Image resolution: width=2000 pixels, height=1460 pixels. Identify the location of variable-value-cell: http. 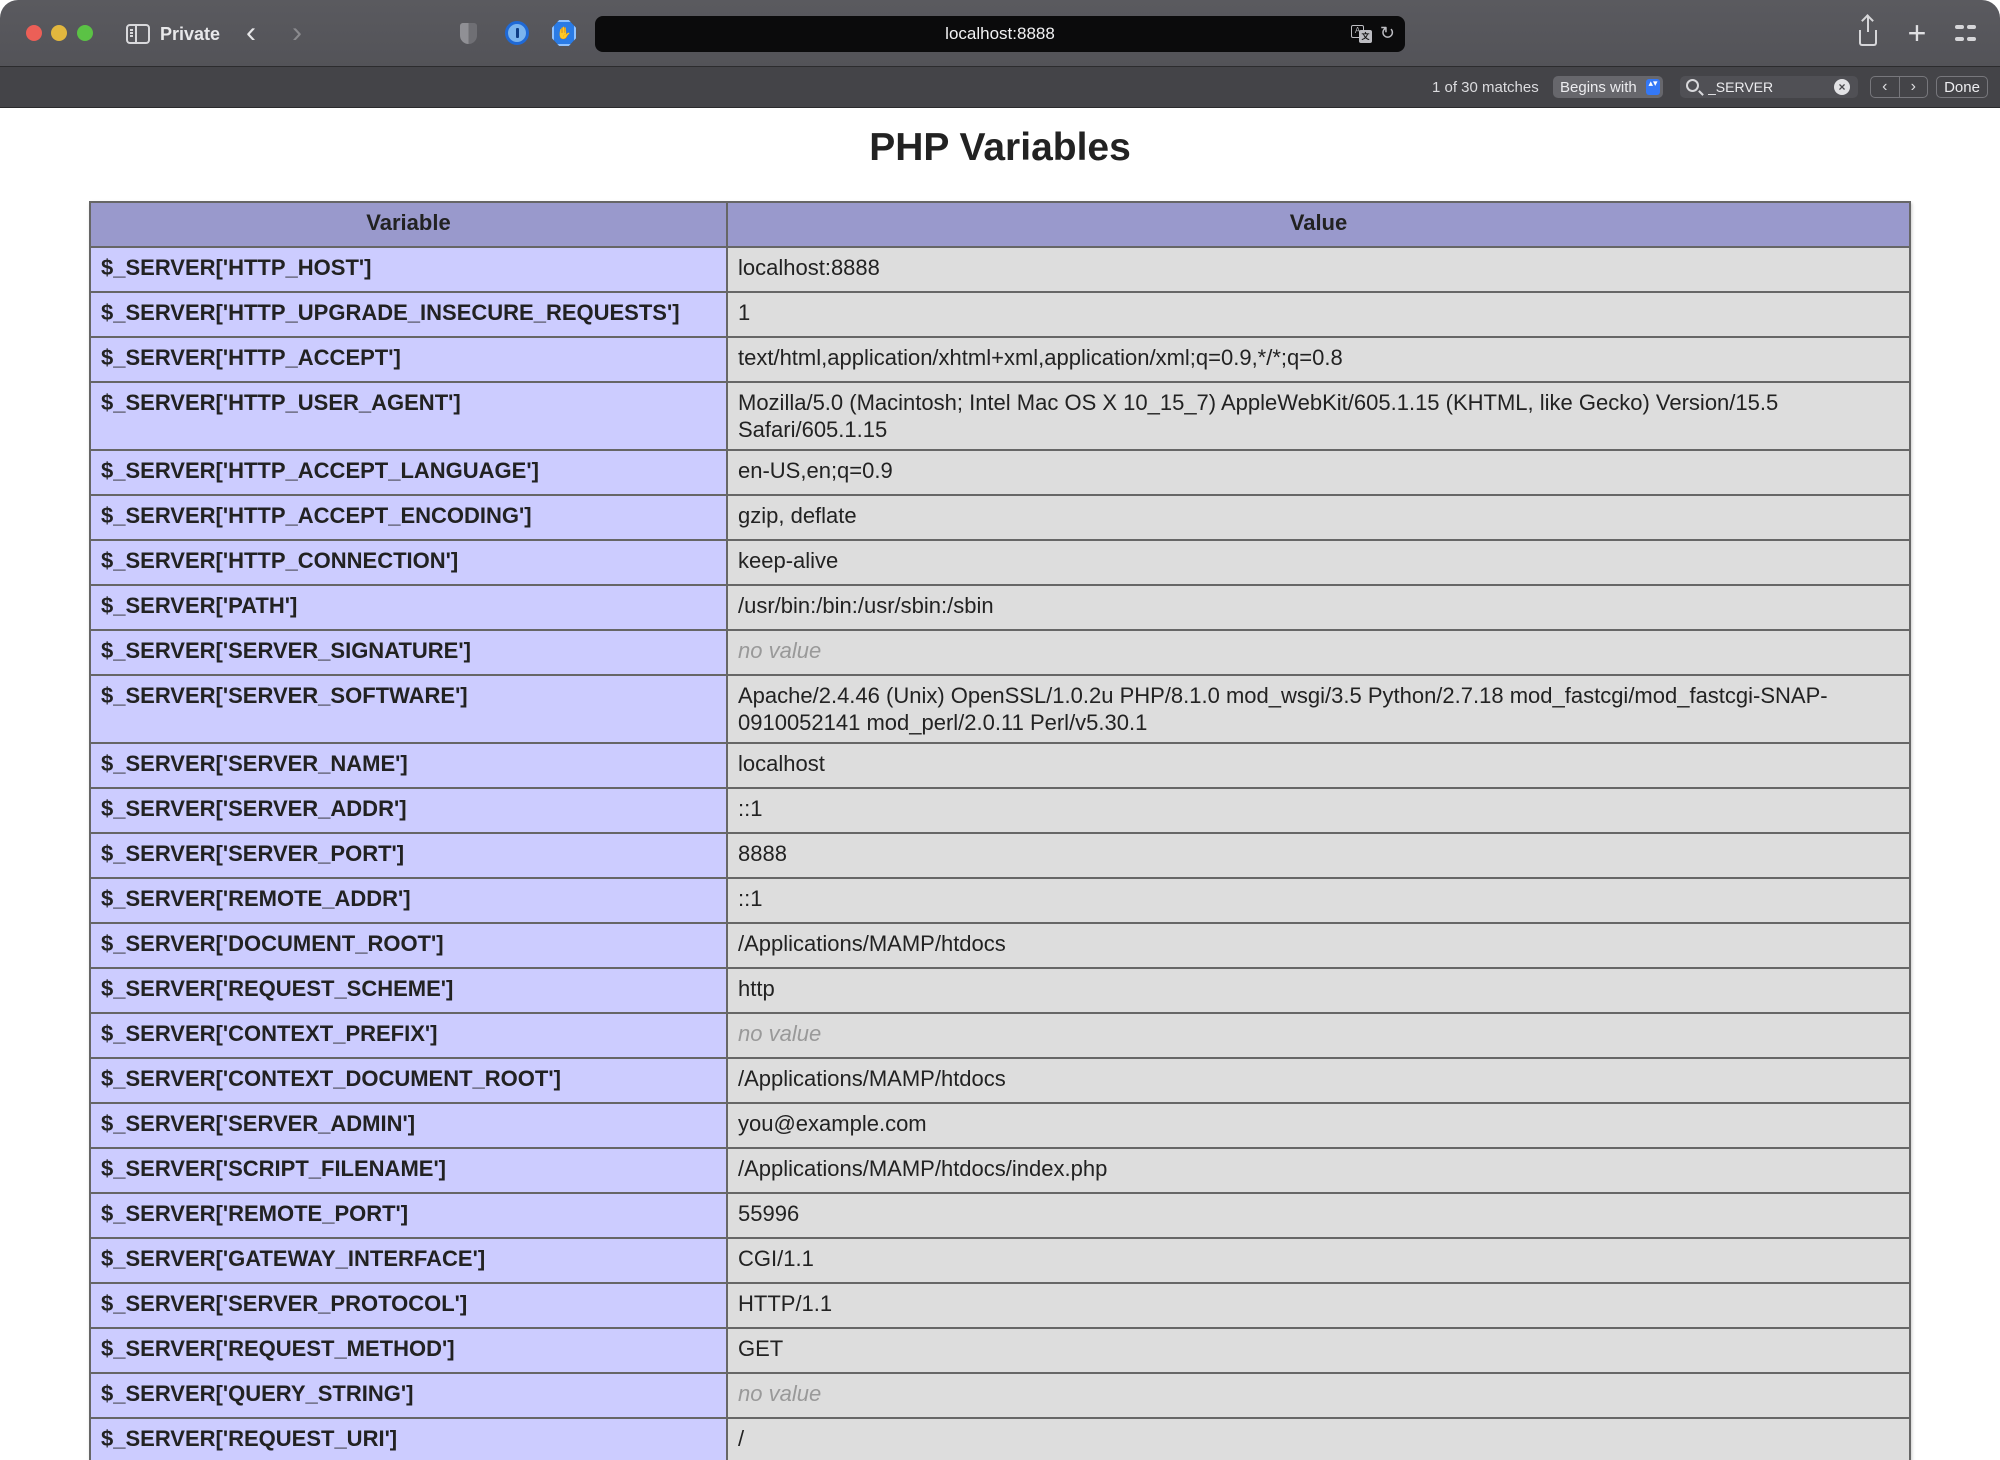
(1318, 990).